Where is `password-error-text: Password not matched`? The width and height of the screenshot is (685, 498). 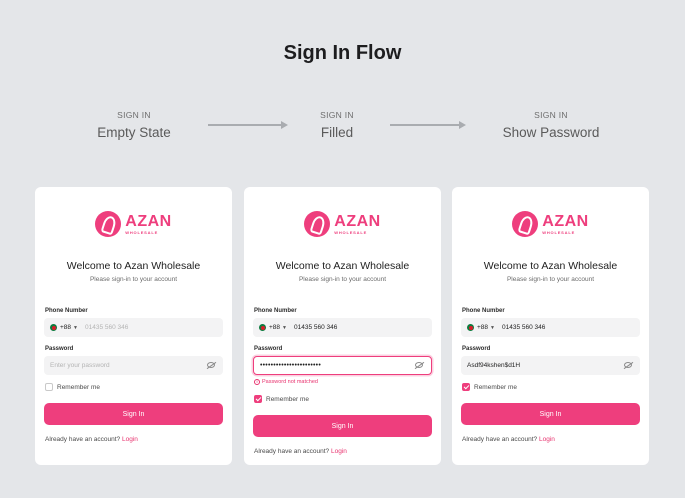 password-error-text: Password not matched is located at coordinates (290, 382).